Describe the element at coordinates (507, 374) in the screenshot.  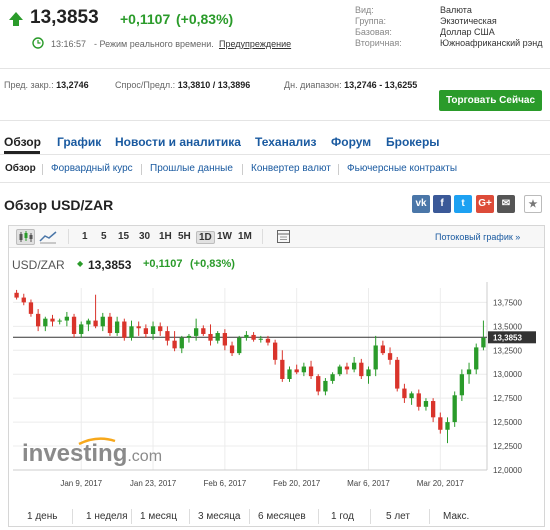
I see `y-tick-label: 13,0000` at that location.